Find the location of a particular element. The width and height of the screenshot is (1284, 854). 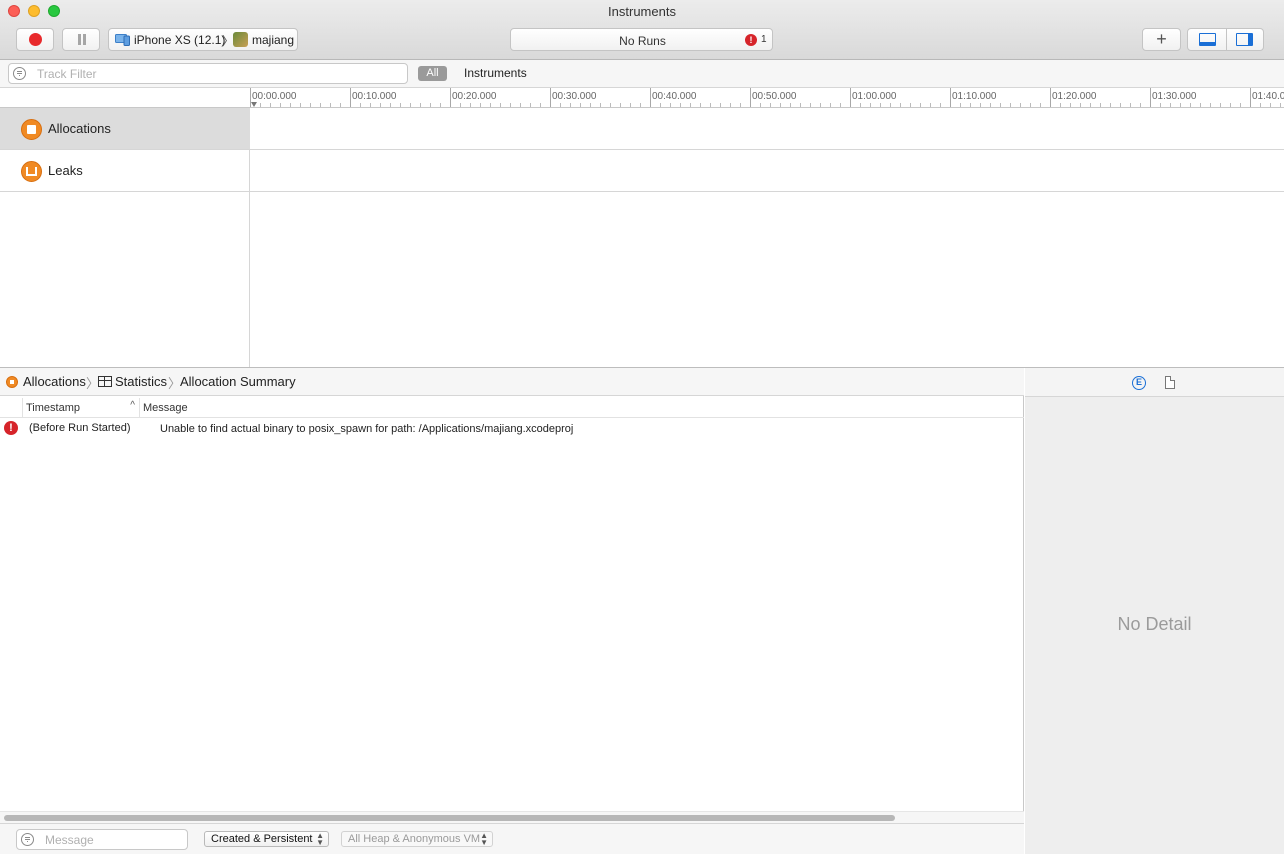

message-filter-field is located at coordinates (102, 839).